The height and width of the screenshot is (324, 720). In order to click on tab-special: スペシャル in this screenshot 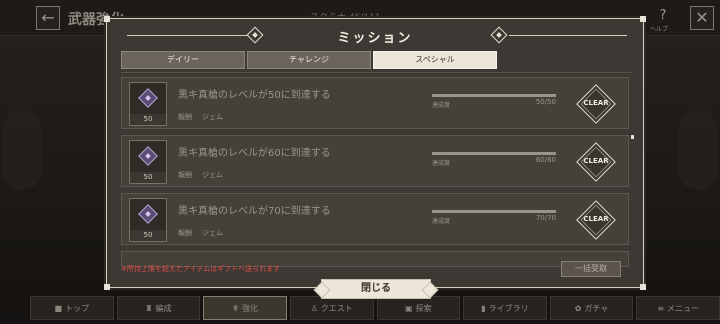, I will do `click(435, 60)`.